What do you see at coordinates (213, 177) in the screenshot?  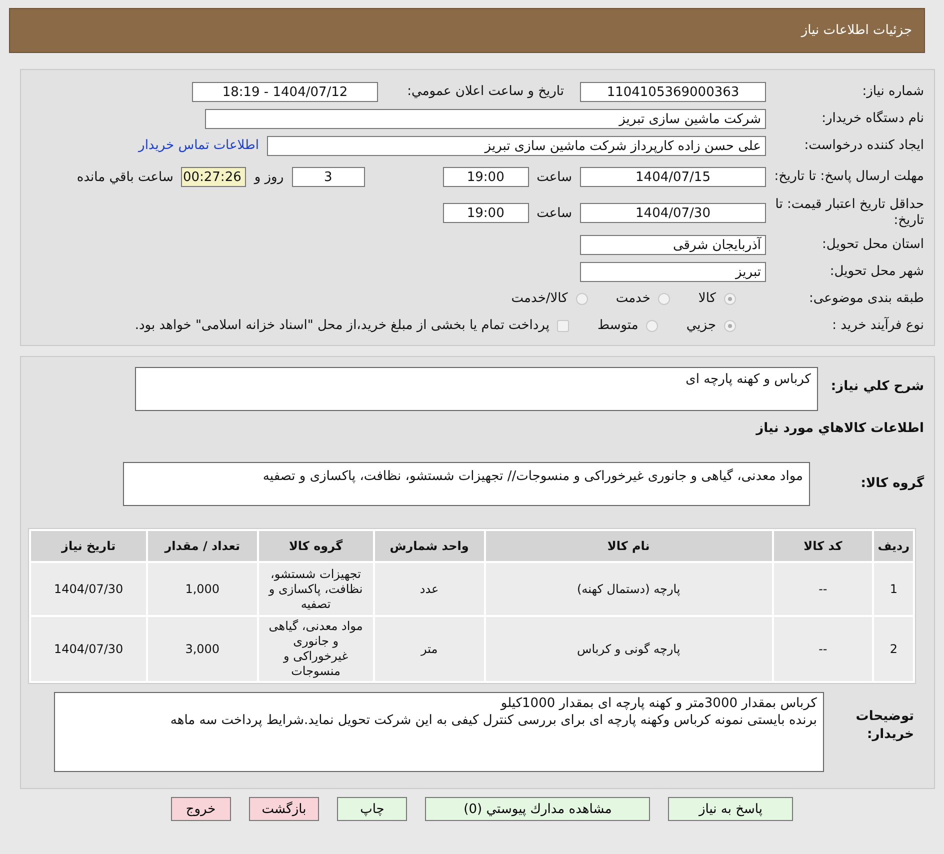 I see `remaining-time-field: 00:27:26` at bounding box center [213, 177].